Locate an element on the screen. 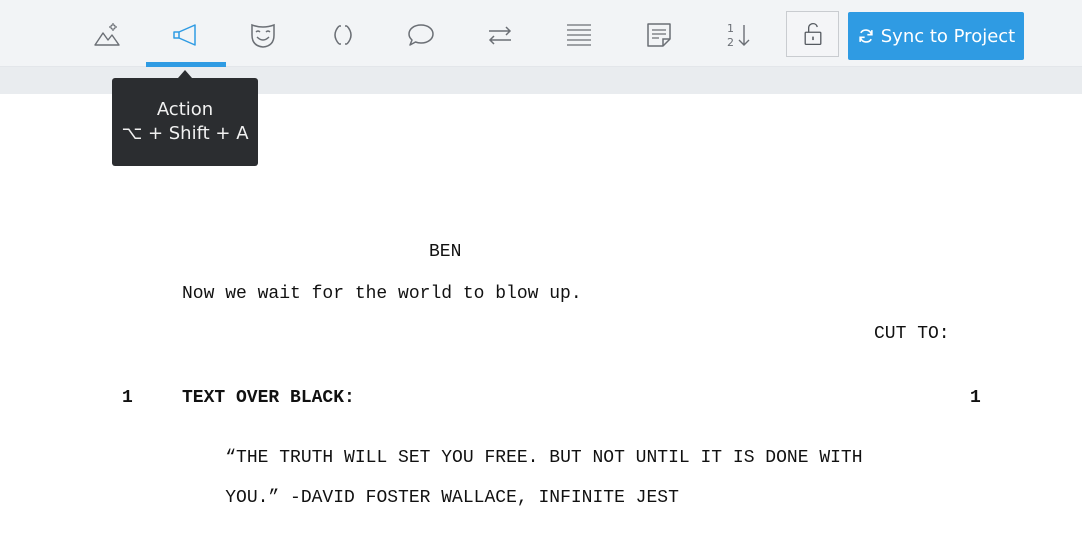 This screenshot has height=547, width=1082. formatting-toolbar: 1 2 Sync to Project is located at coordinates (541, 33).